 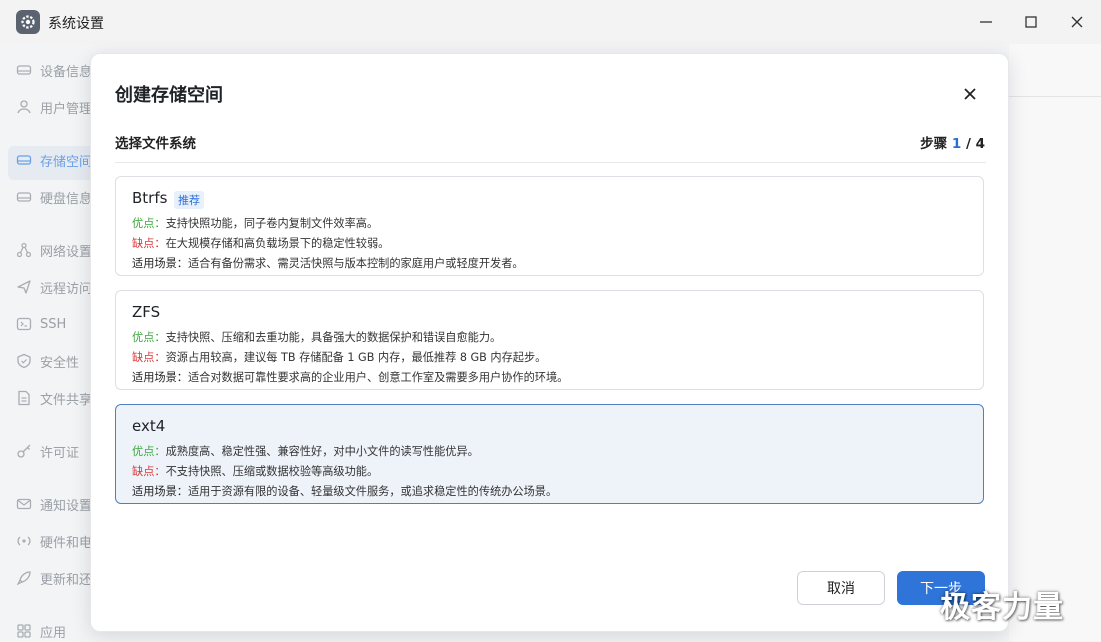 What do you see at coordinates (53, 324) in the screenshot?
I see `sidebar-item-label: SSH` at bounding box center [53, 324].